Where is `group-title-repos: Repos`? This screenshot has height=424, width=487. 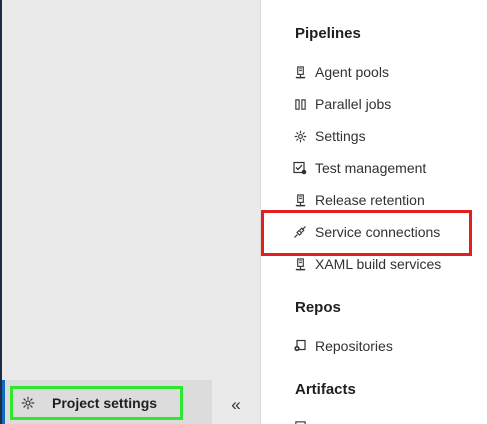 group-title-repos: Repos is located at coordinates (318, 307).